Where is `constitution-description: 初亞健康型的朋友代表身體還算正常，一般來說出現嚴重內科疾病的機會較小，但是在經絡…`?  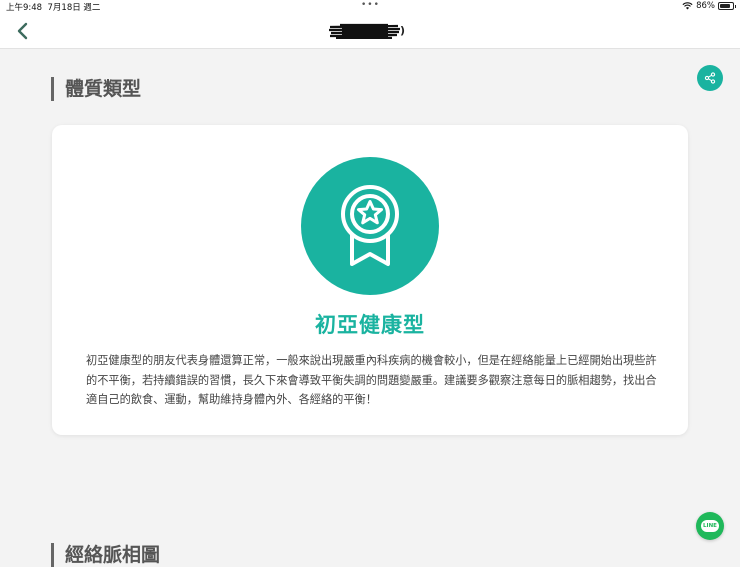
constitution-description: 初亞健康型的朋友代表身體還算正常，一般來說出現嚴重內科疾病的機會較小，但是在經絡… is located at coordinates (371, 380).